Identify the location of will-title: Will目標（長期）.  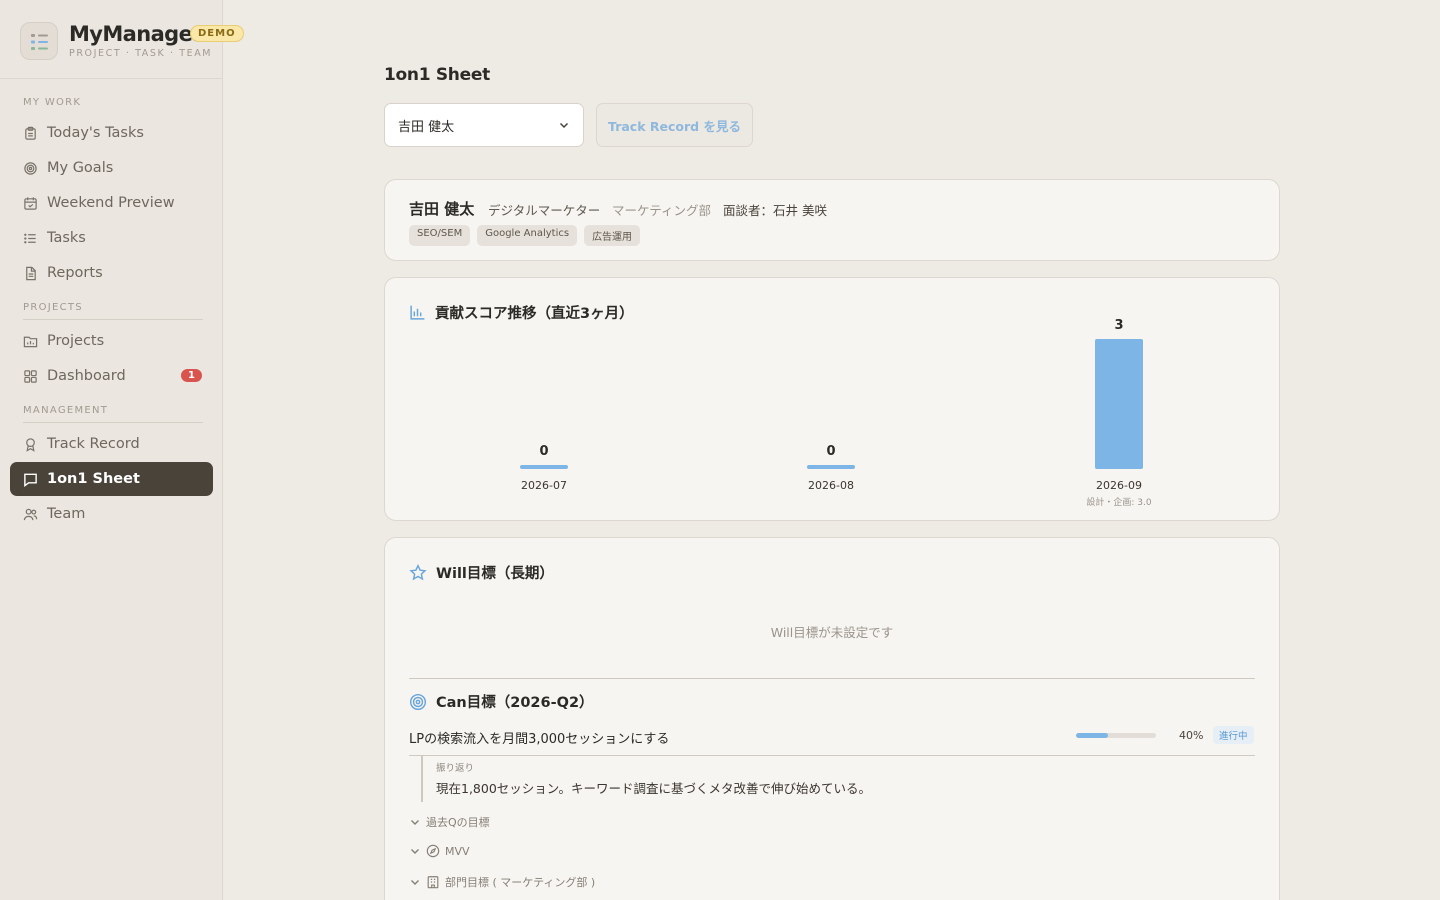
(495, 574).